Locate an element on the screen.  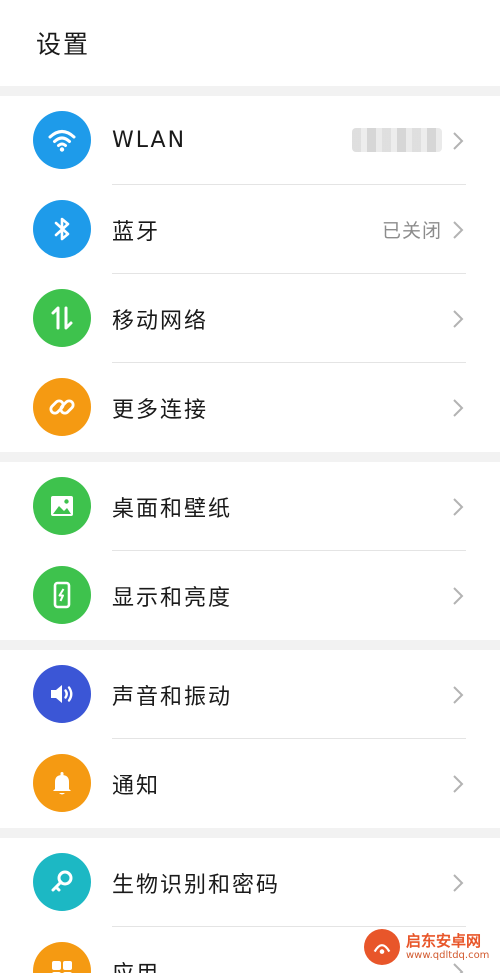
image-icon is located at coordinates (62, 506).